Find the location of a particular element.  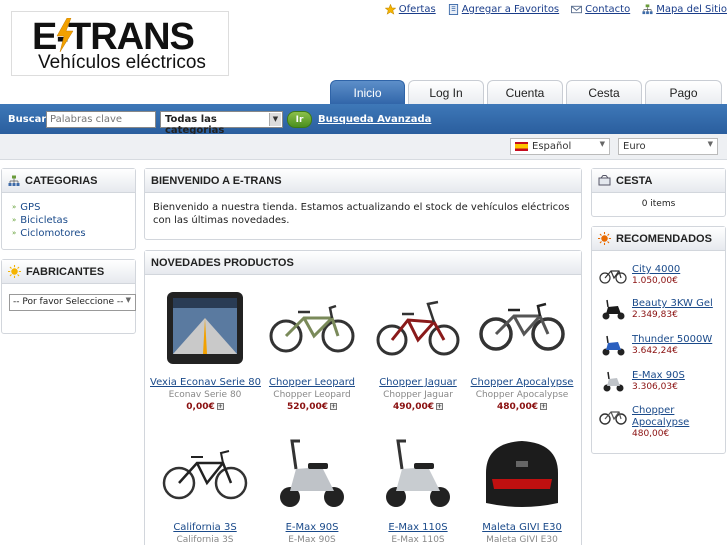

search-label: Buscar: is located at coordinates (29, 119).